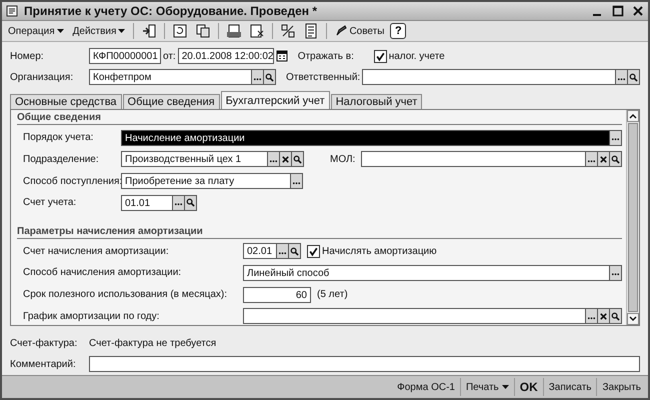 The width and height of the screenshot is (650, 400). Describe the element at coordinates (169, 56) in the screenshot. I see `field-label: от:` at that location.